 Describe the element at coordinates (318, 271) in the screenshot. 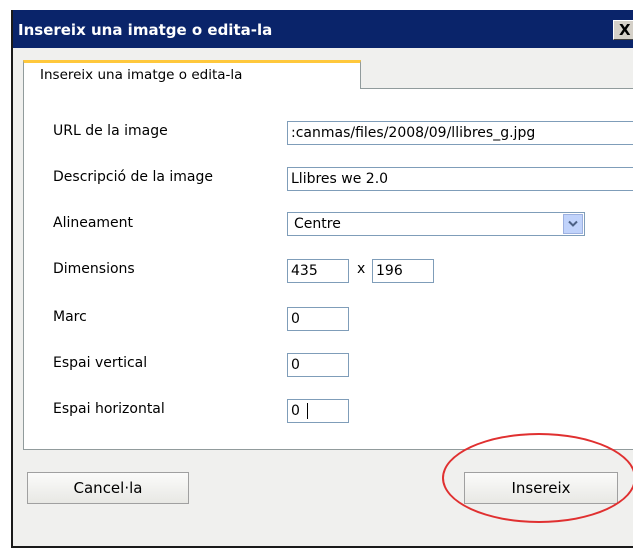

I see `width-input: 435` at that location.